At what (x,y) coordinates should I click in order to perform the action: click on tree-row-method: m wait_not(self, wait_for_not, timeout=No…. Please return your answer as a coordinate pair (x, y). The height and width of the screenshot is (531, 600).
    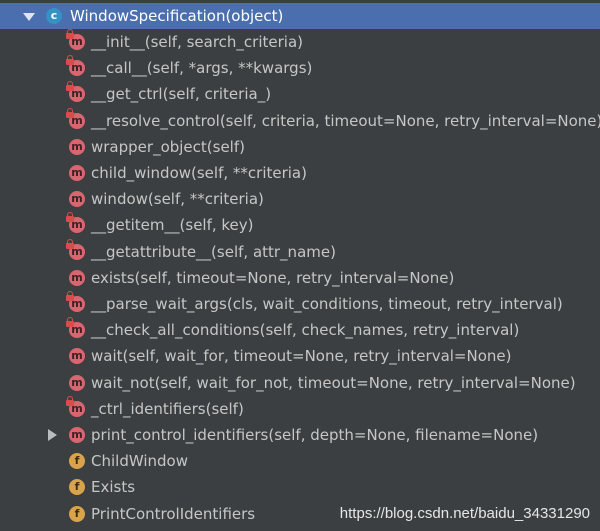
    Looking at the image, I should click on (300, 383).